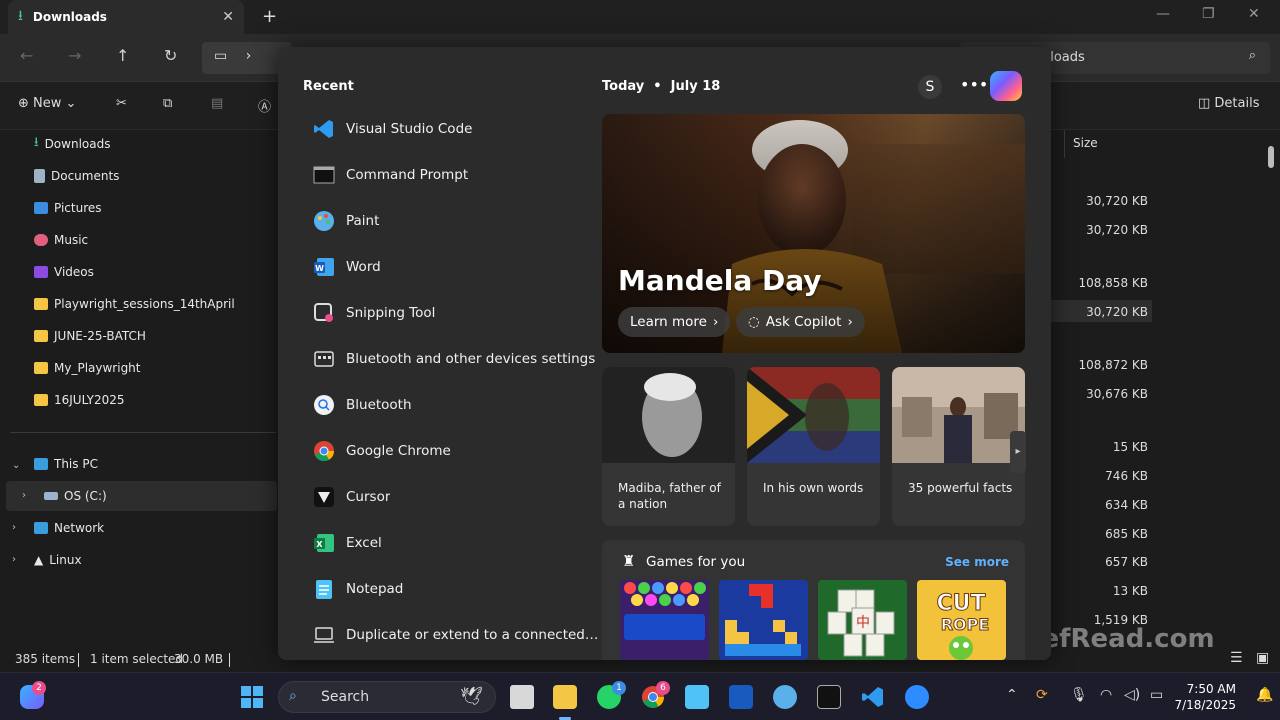 The image size is (1280, 720). I want to click on sidebar-item-pictures: Pictures, so click(68, 208).